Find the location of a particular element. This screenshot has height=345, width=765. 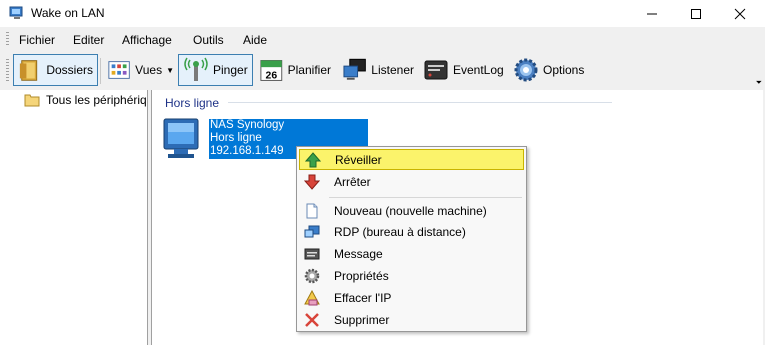

menu-item-label: Arrêter is located at coordinates (352, 181).